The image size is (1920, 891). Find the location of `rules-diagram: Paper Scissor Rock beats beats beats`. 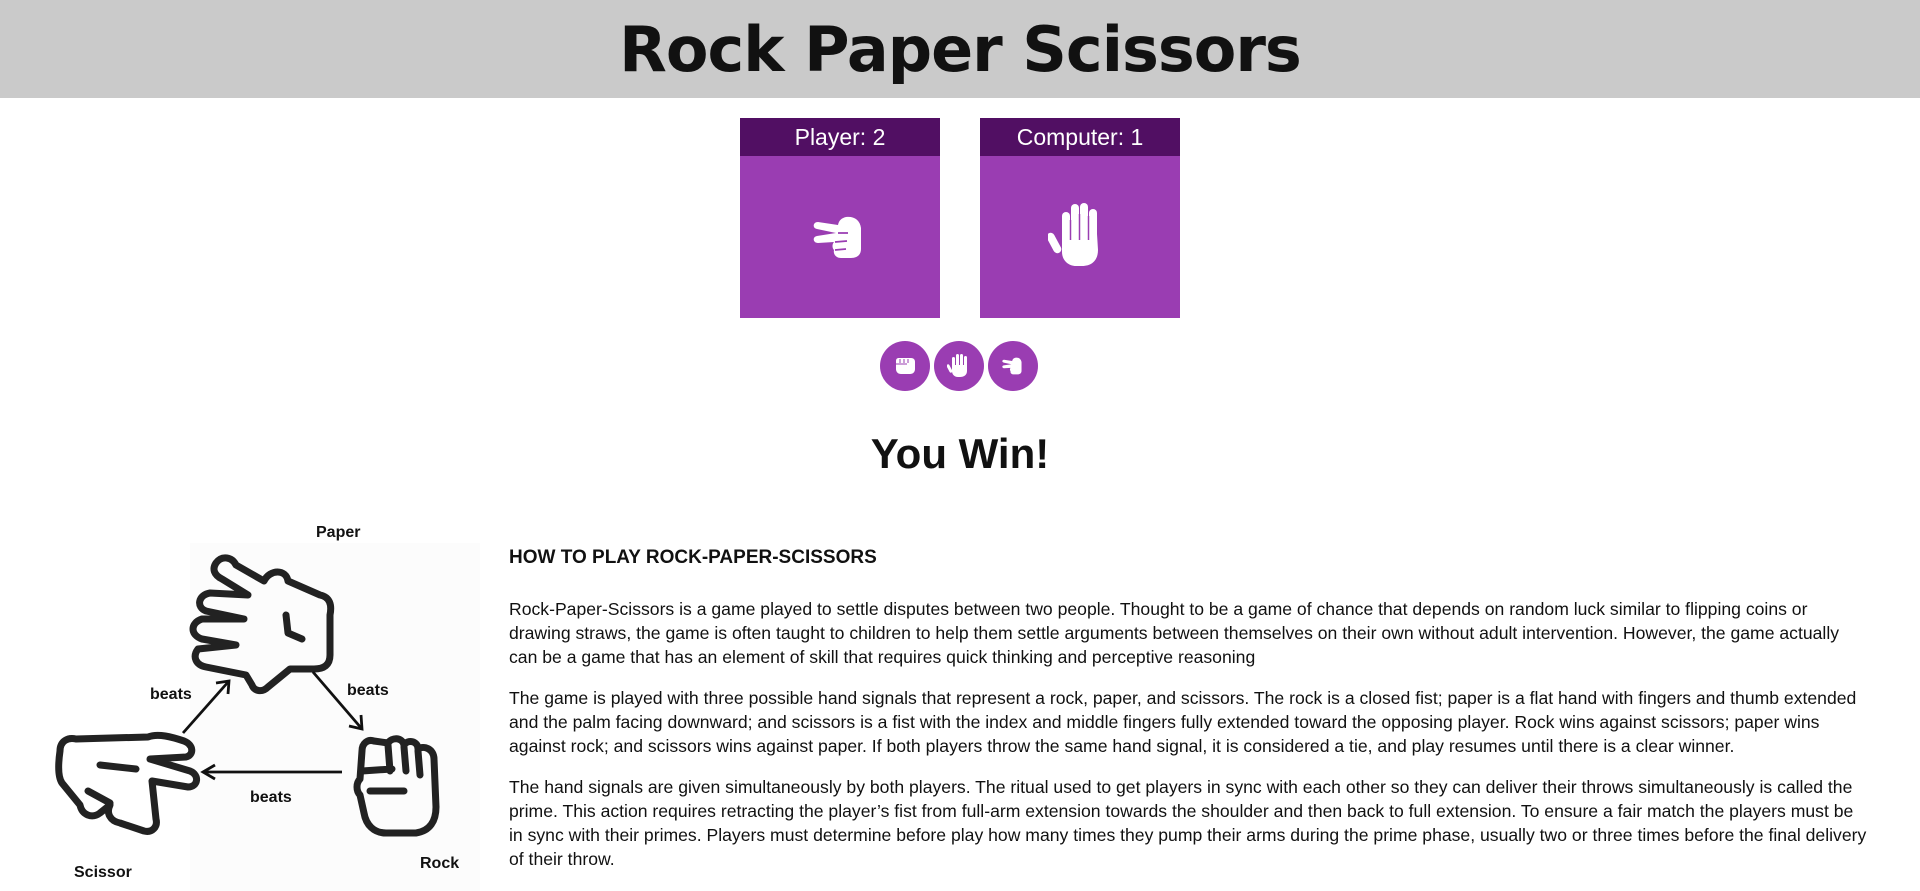

rules-diagram: Paper Scissor Rock beats beats beats is located at coordinates (267, 707).